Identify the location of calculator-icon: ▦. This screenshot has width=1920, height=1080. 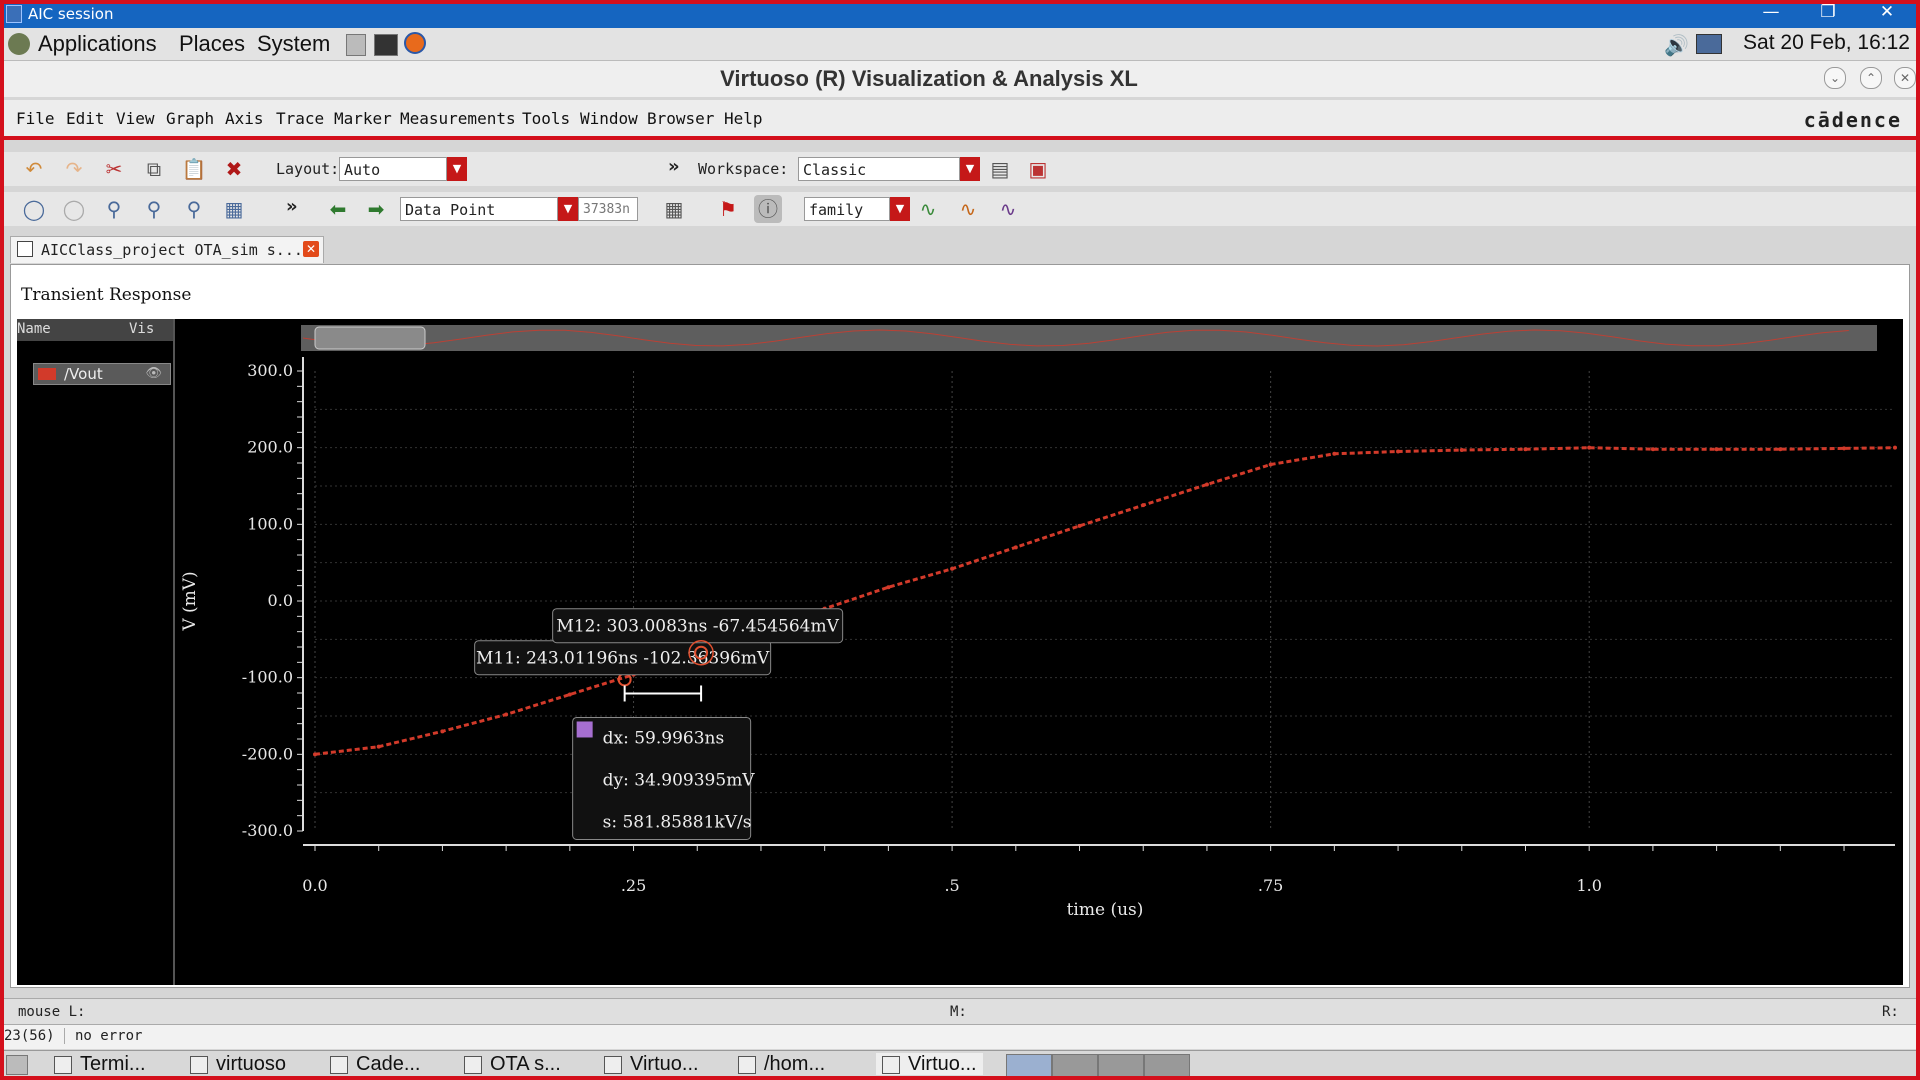
(674, 209).